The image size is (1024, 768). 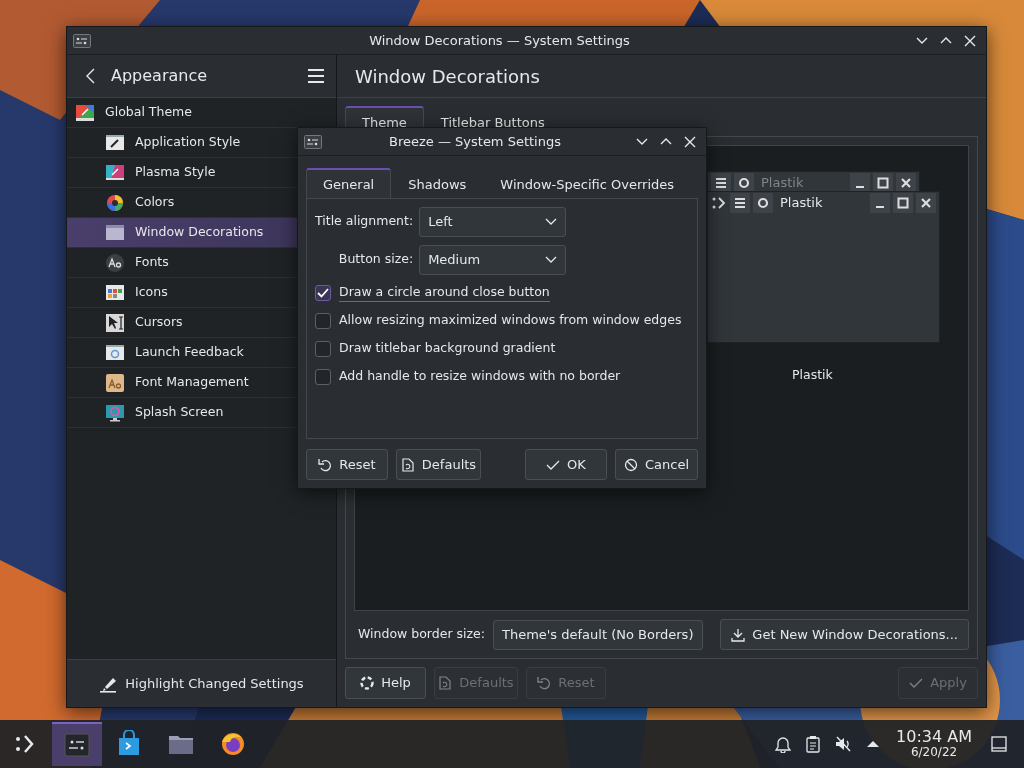 What do you see at coordinates (77, 745) in the screenshot?
I see `settings-app-icon` at bounding box center [77, 745].